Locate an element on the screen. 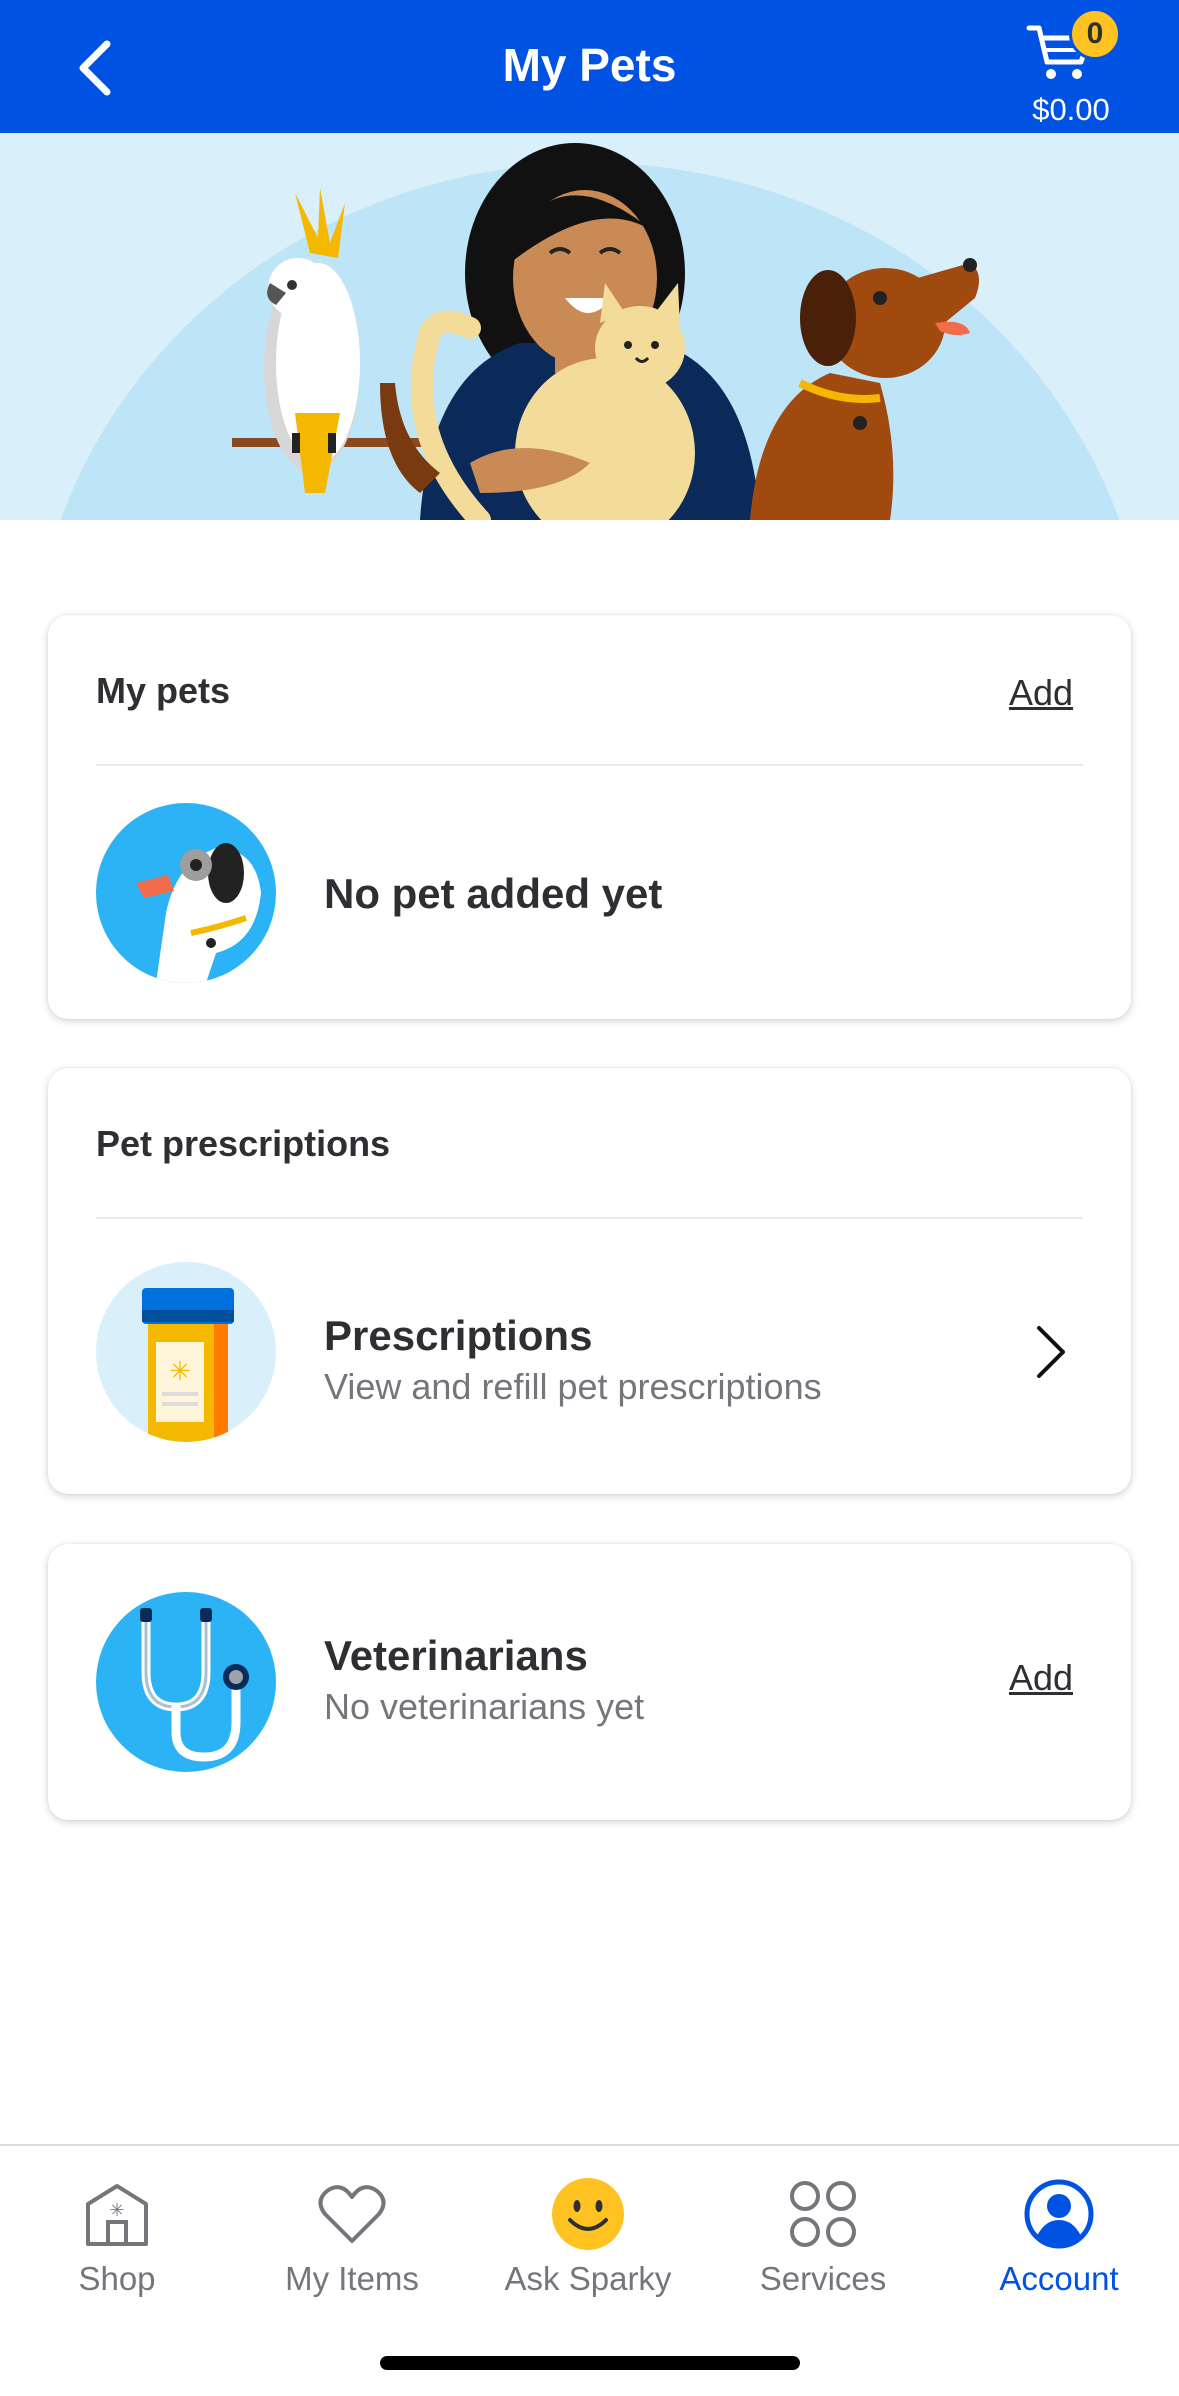  veterinarians-subtitle: No veterinarians yet is located at coordinates (484, 1706).